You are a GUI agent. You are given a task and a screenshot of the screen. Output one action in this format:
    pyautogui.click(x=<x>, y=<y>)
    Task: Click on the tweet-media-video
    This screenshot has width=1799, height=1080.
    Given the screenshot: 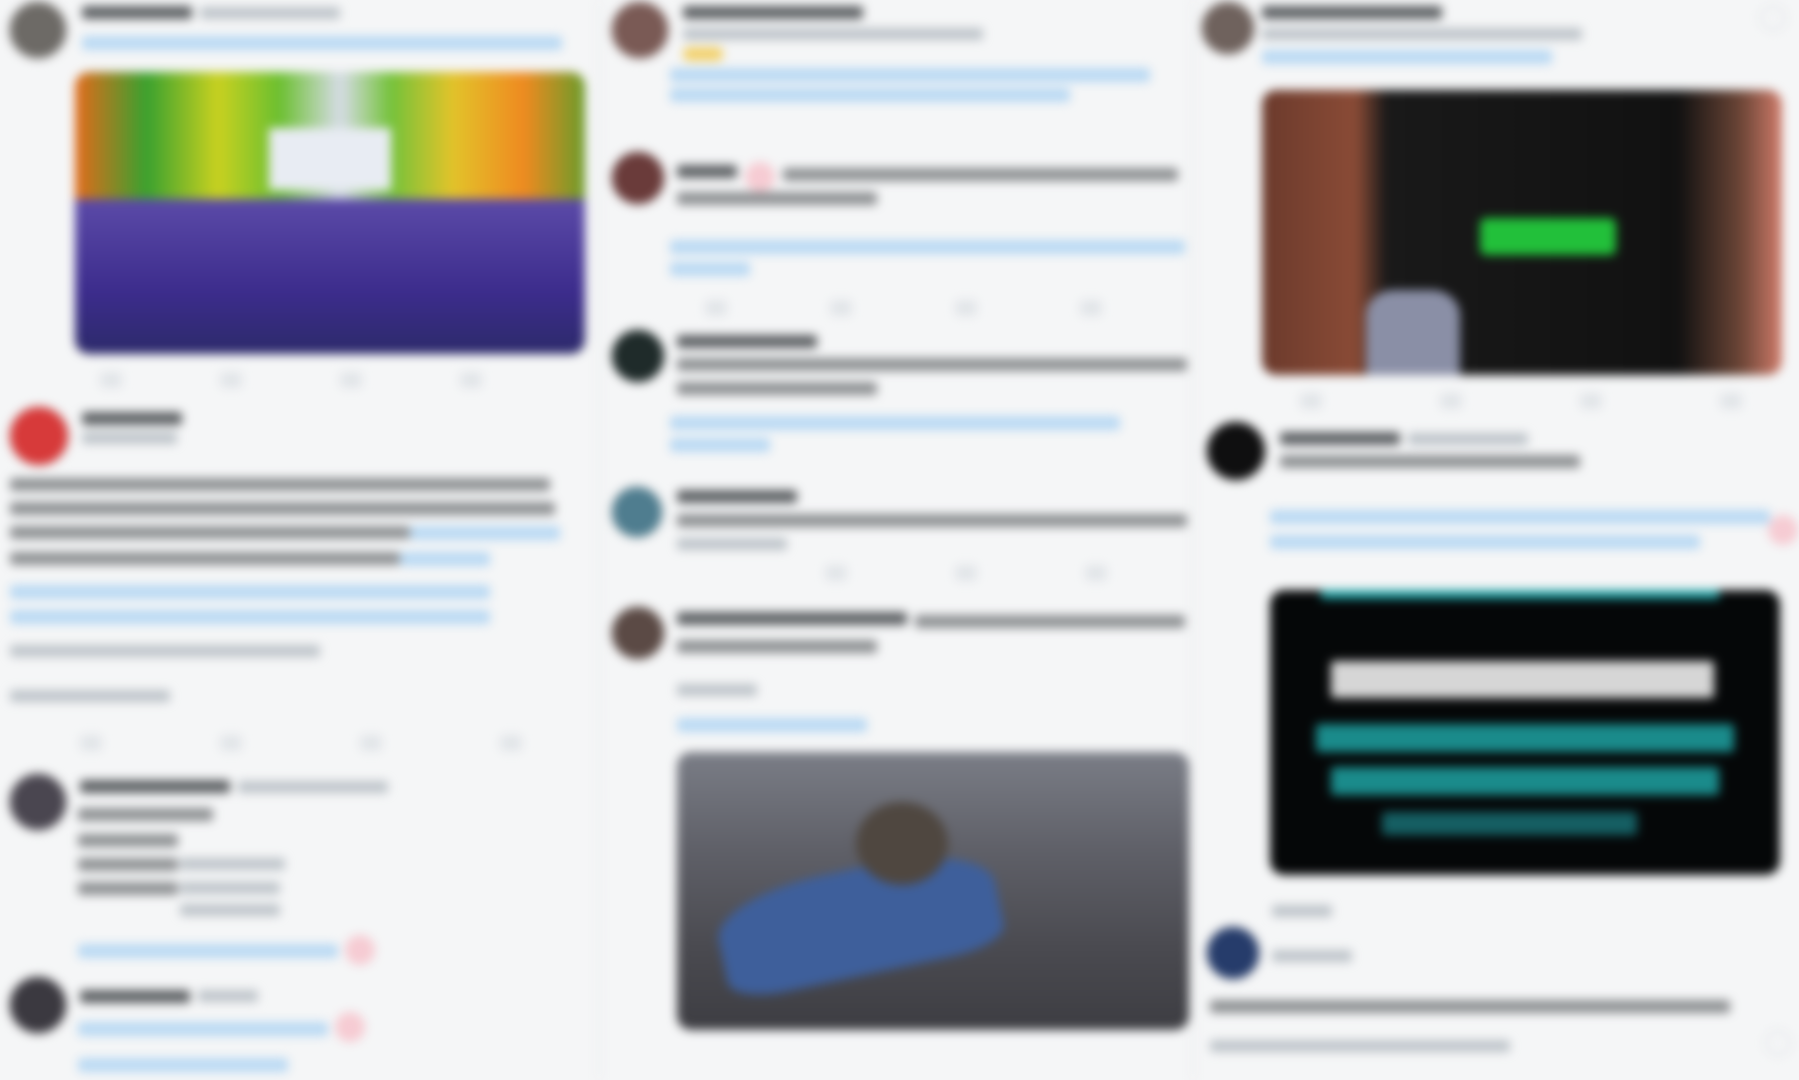 What is the action you would take?
    pyautogui.click(x=933, y=891)
    